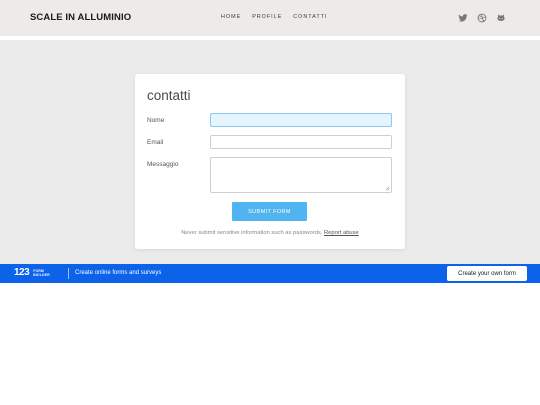  What do you see at coordinates (487, 273) in the screenshot?
I see `create-form-button: Create your own form` at bounding box center [487, 273].